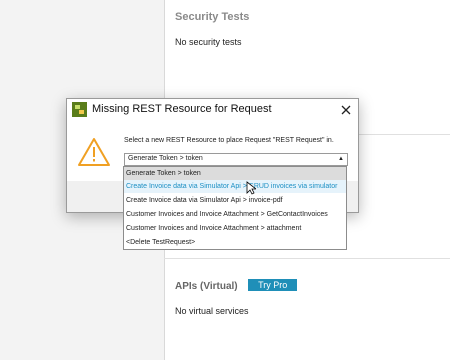  I want to click on security-tests-title: Security Tests, so click(212, 17).